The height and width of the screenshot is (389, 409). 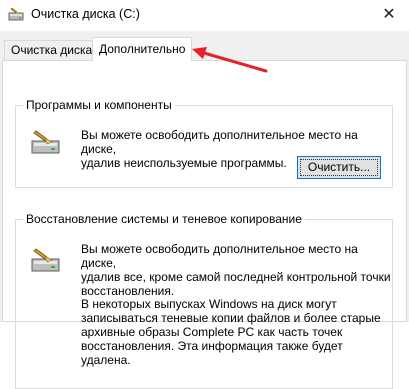 What do you see at coordinates (128, 291) in the screenshot?
I see `text-line: восстановления.` at bounding box center [128, 291].